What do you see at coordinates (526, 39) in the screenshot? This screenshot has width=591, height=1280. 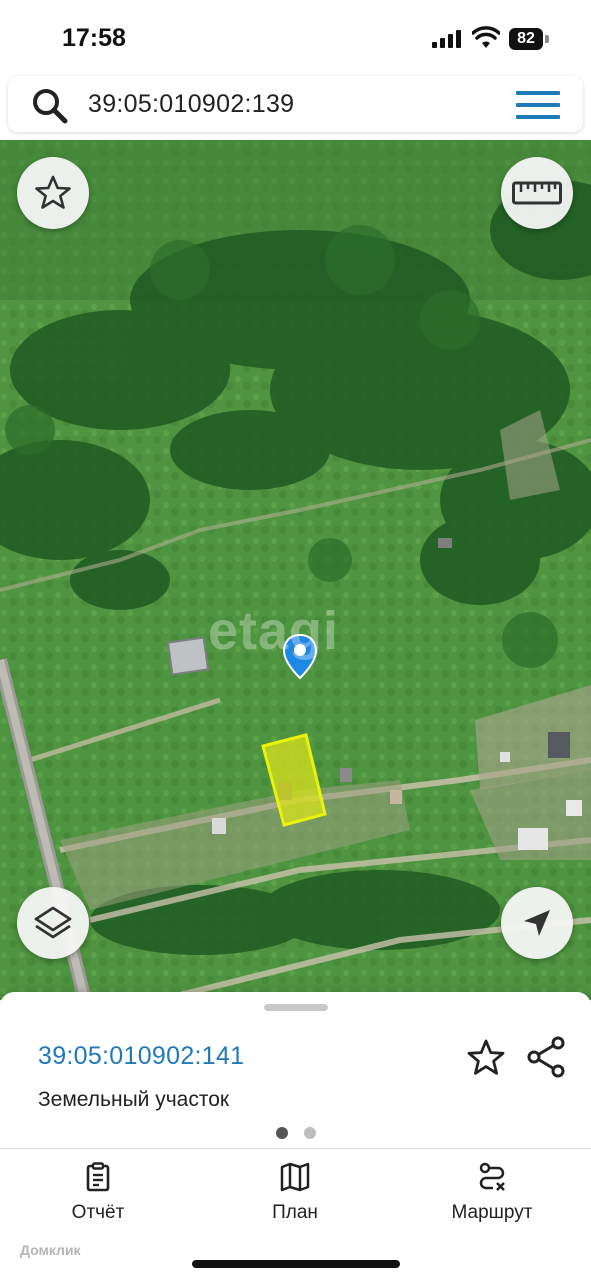 I see `battery-level: 82` at bounding box center [526, 39].